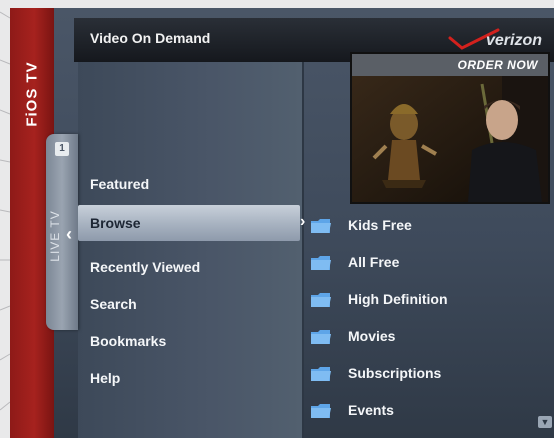 The image size is (554, 438). What do you see at coordinates (425, 263) in the screenshot?
I see `category-all-free: All Free` at bounding box center [425, 263].